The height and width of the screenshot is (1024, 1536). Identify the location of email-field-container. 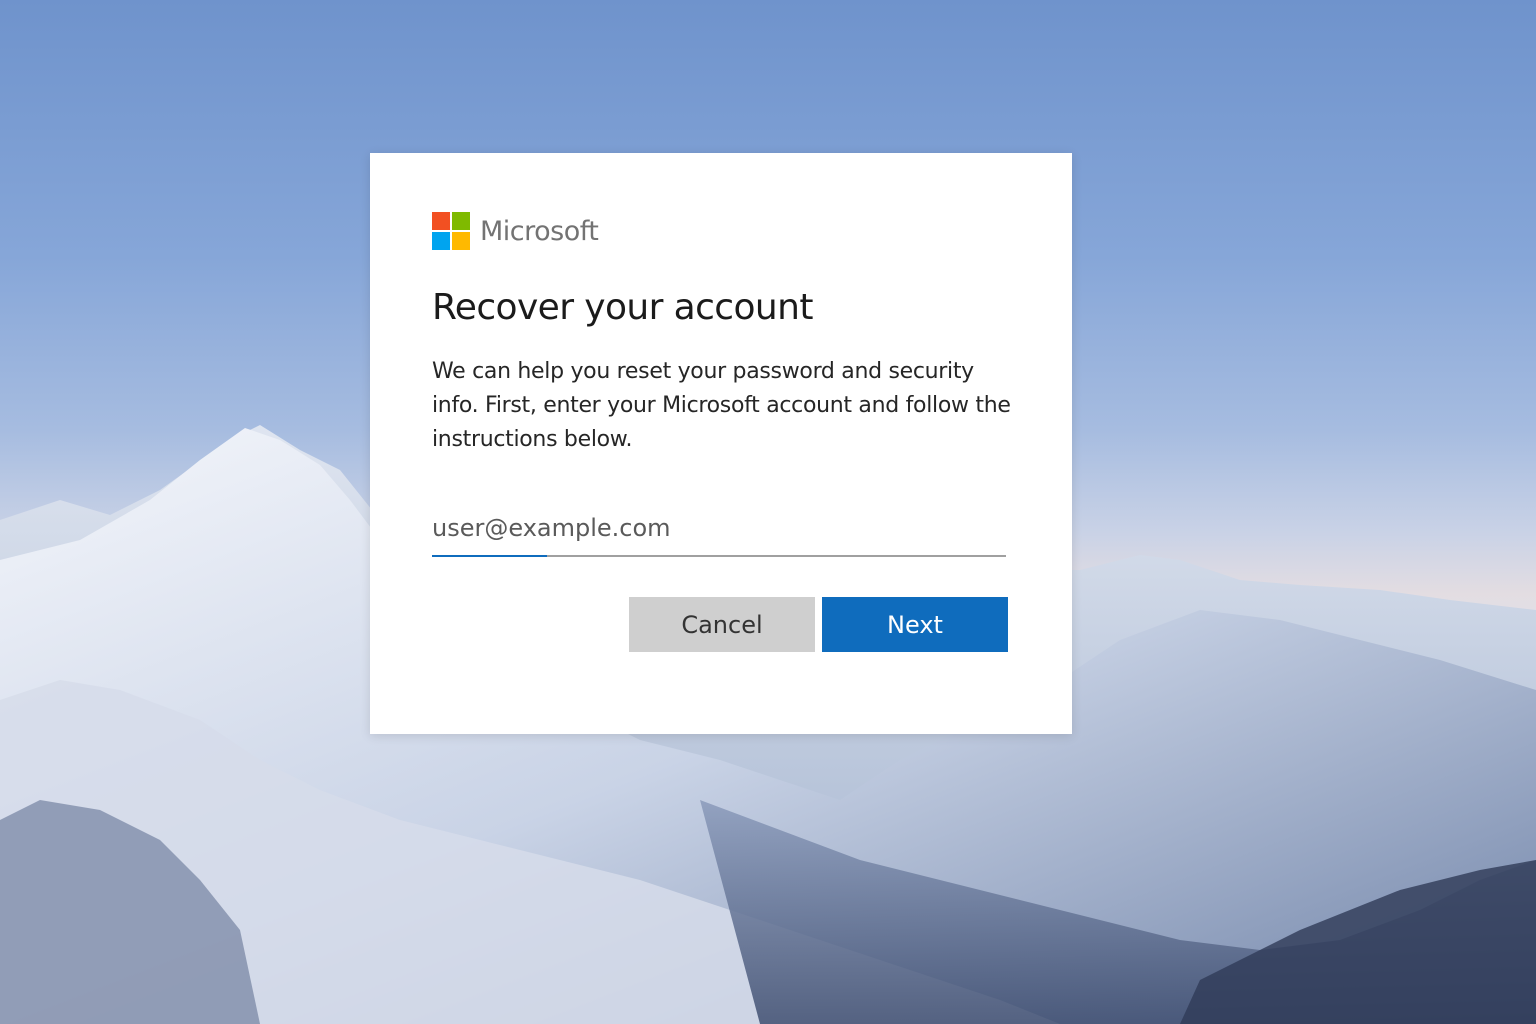
(719, 530).